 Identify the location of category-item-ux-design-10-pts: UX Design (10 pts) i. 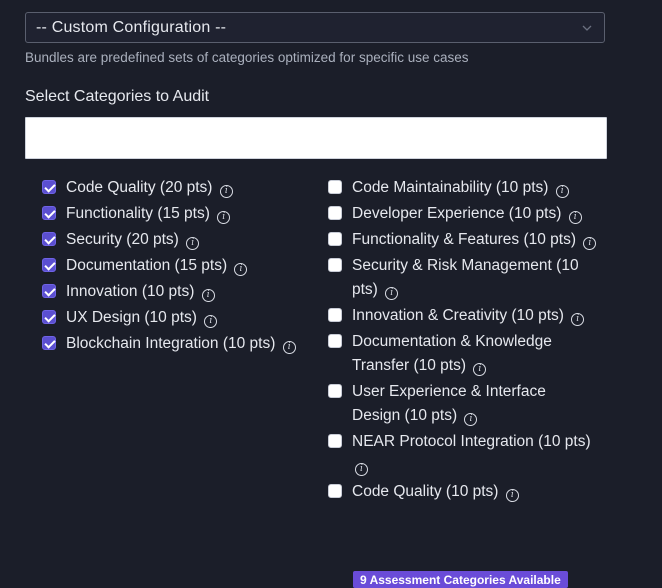
(172, 318).